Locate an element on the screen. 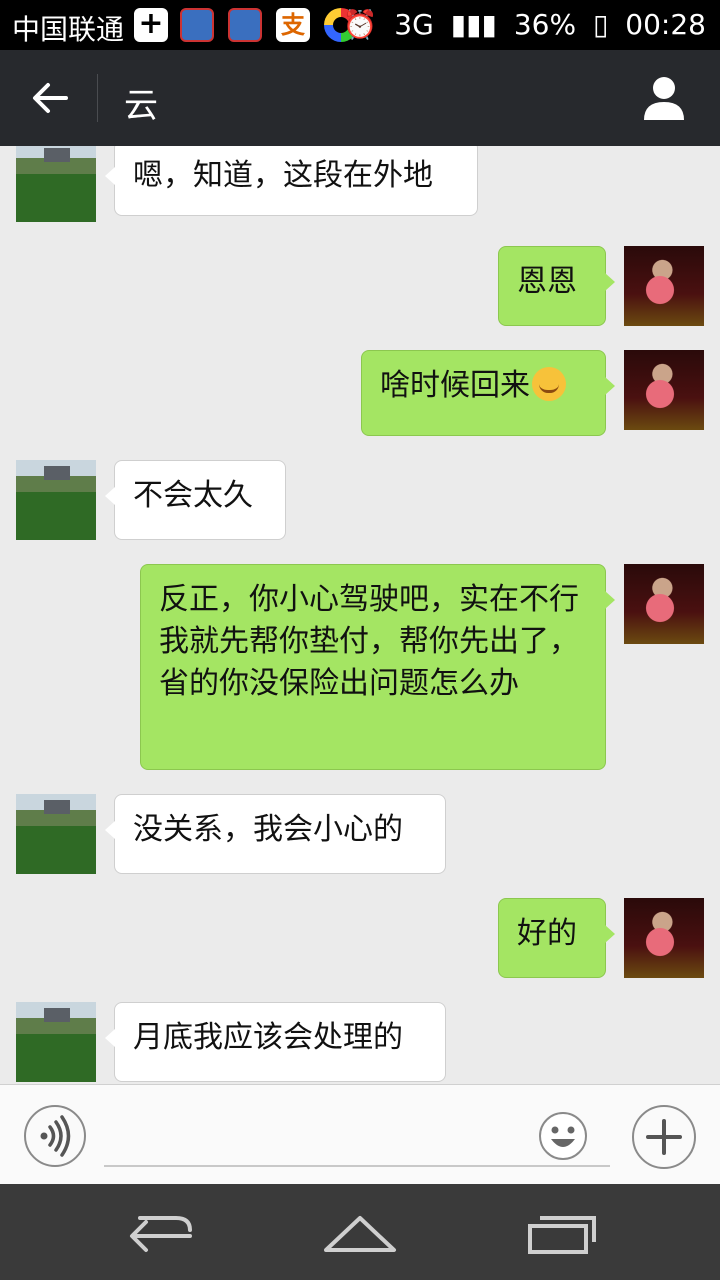  message-bubble-incoming: 不会太久 is located at coordinates (195, 500).